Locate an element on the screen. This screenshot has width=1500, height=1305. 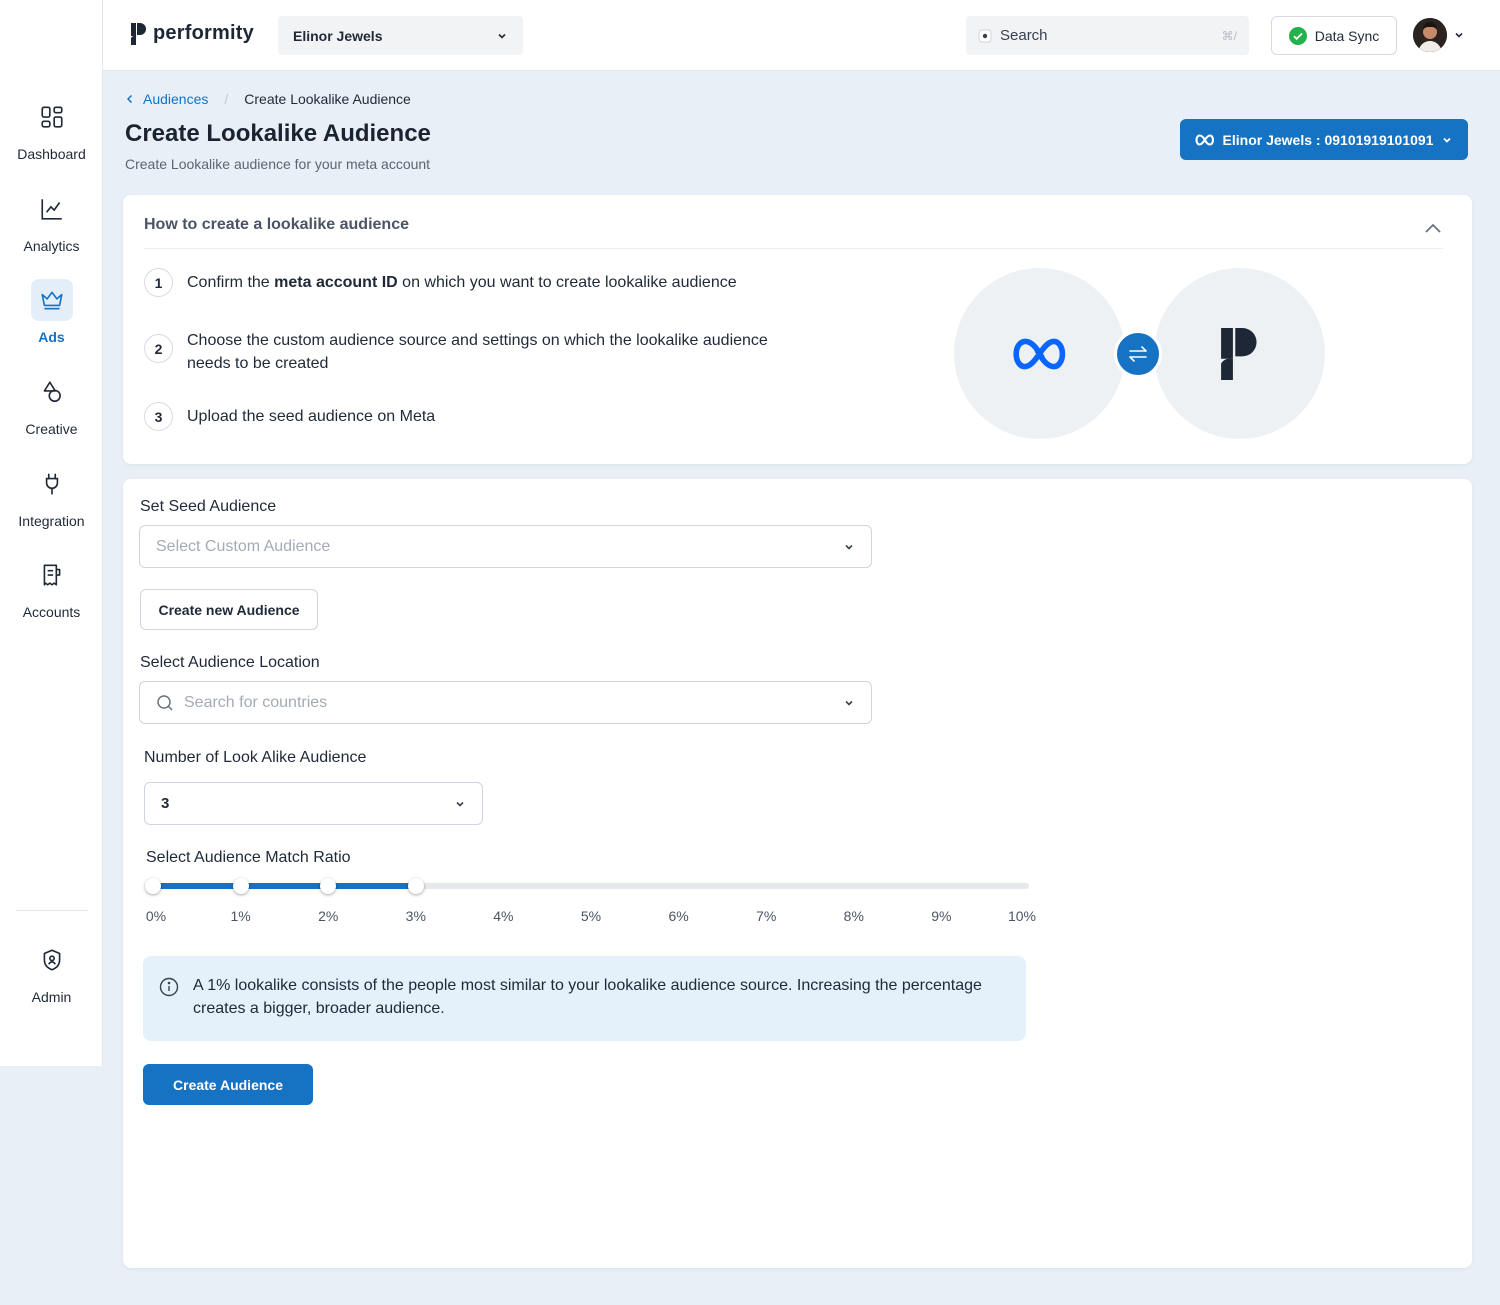
breadcrumb: Audiences / Create Lookalike Audience is located at coordinates (268, 99).